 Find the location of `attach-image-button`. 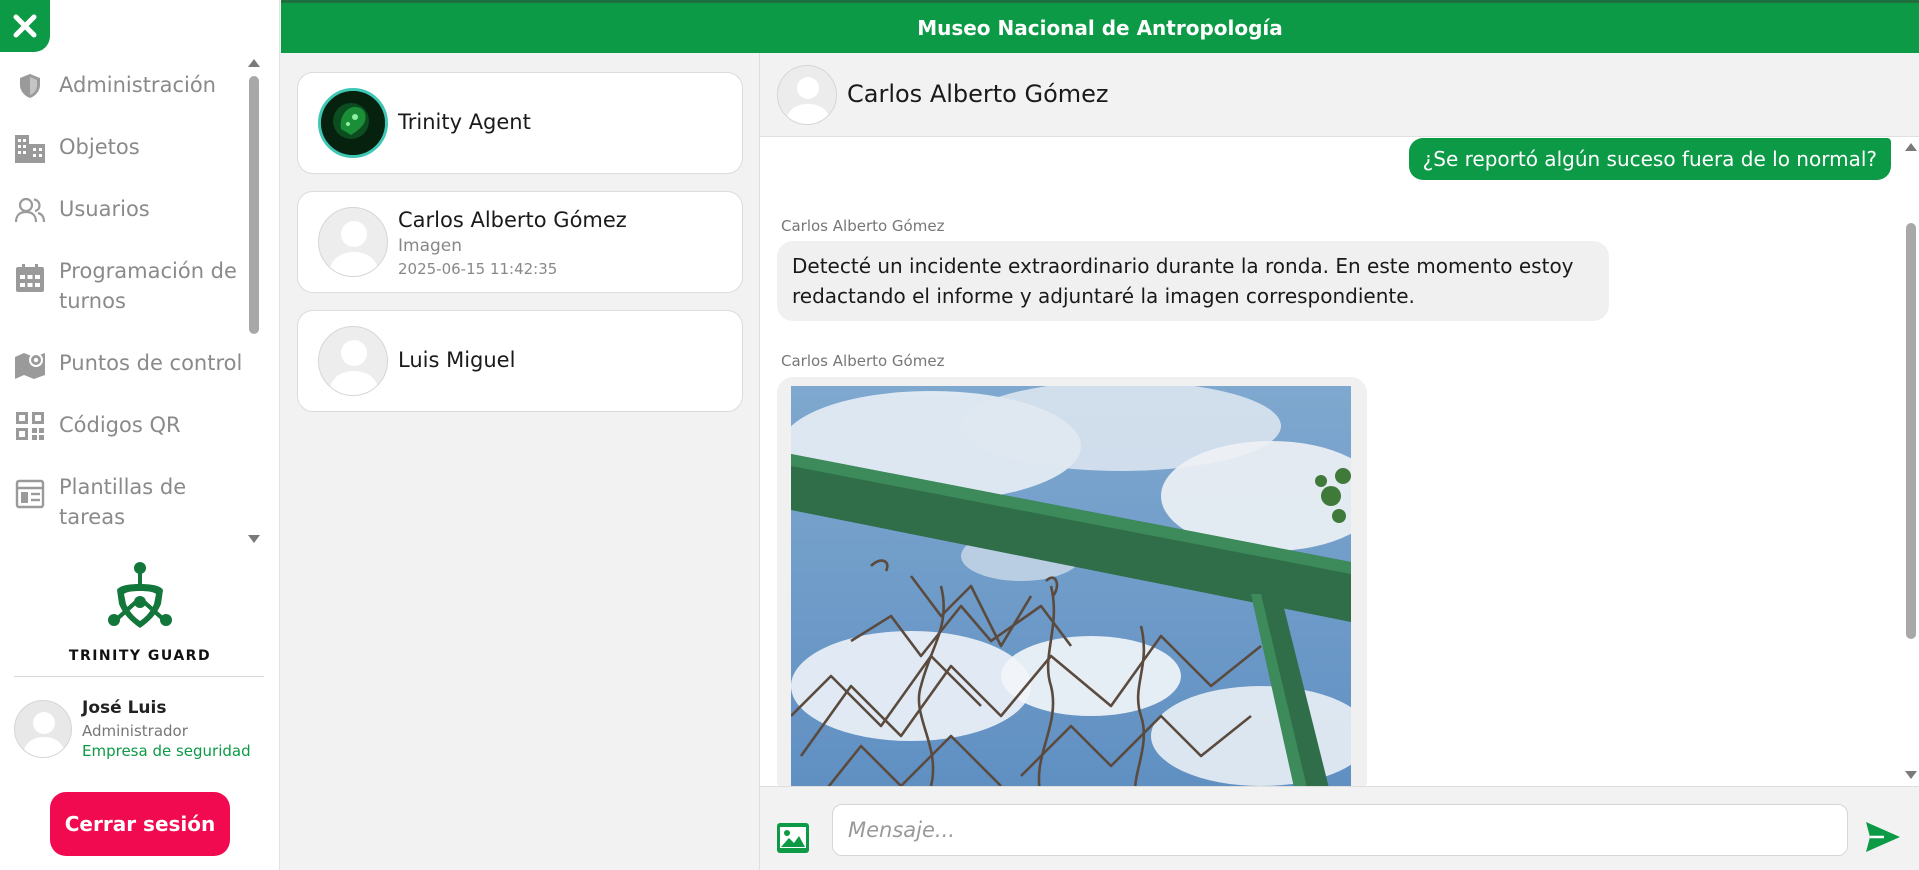

attach-image-button is located at coordinates (793, 838).